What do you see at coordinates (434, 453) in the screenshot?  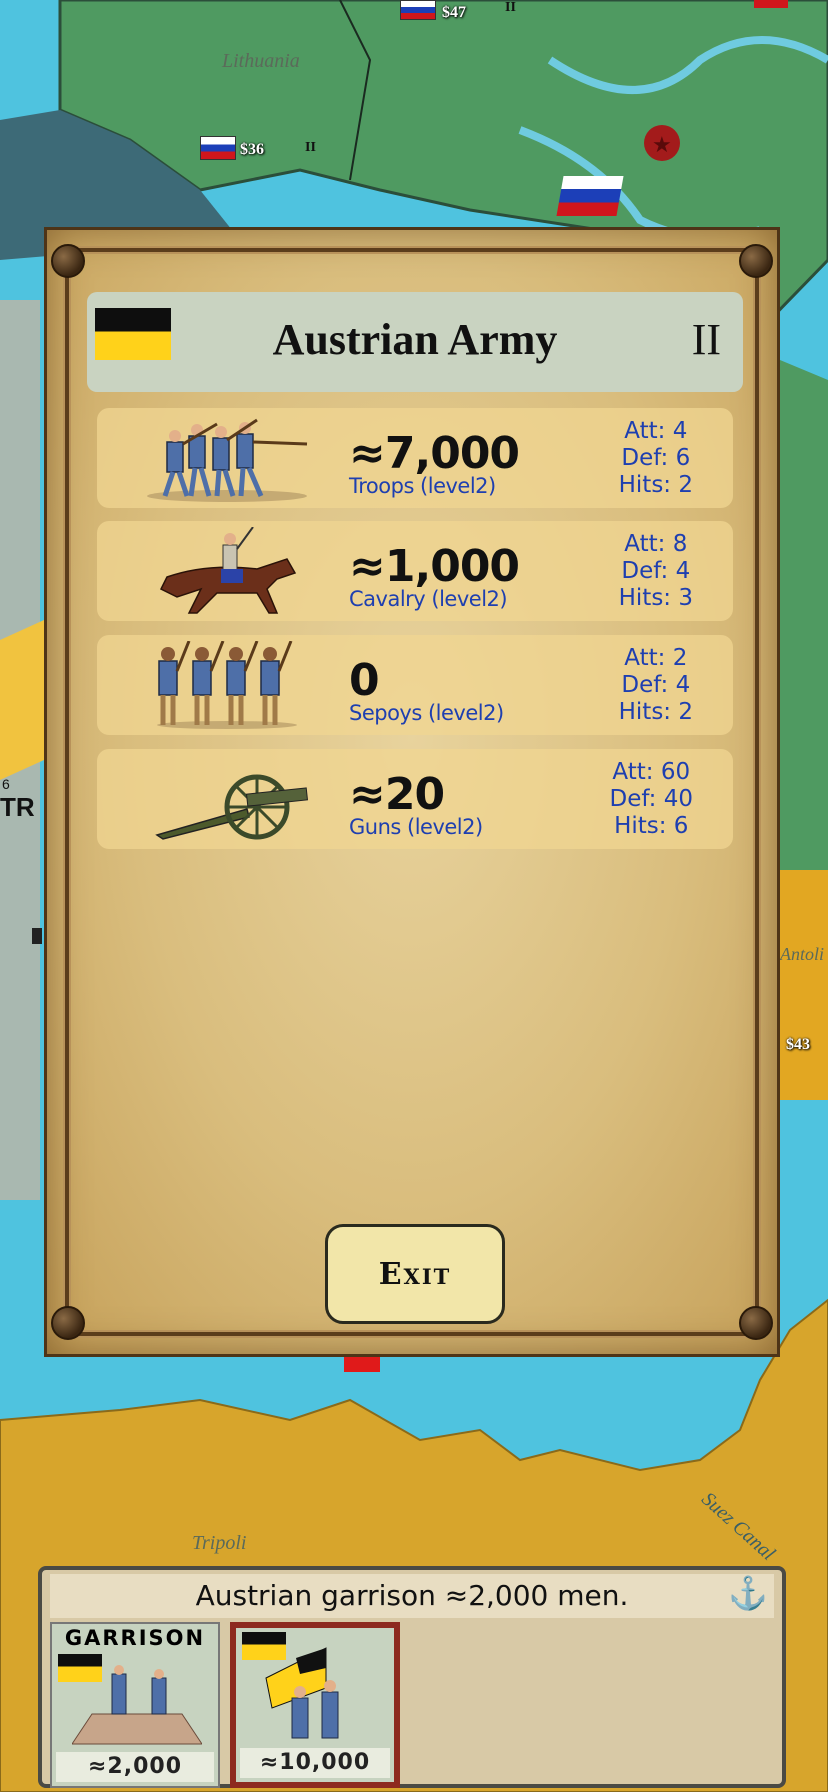 I see `unit-count: ≈7,000` at bounding box center [434, 453].